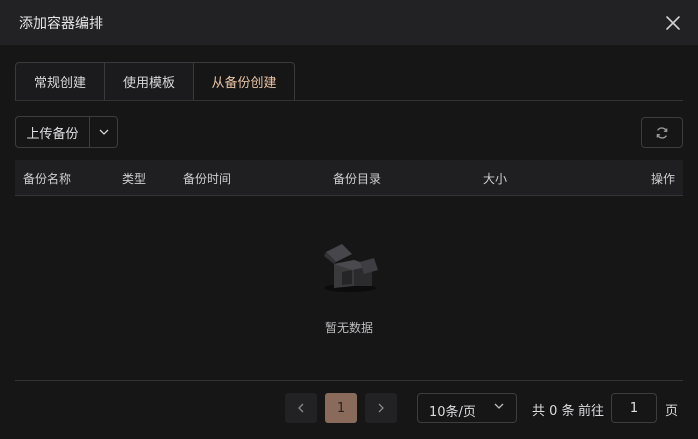  I want to click on footer-divider, so click(349, 380).